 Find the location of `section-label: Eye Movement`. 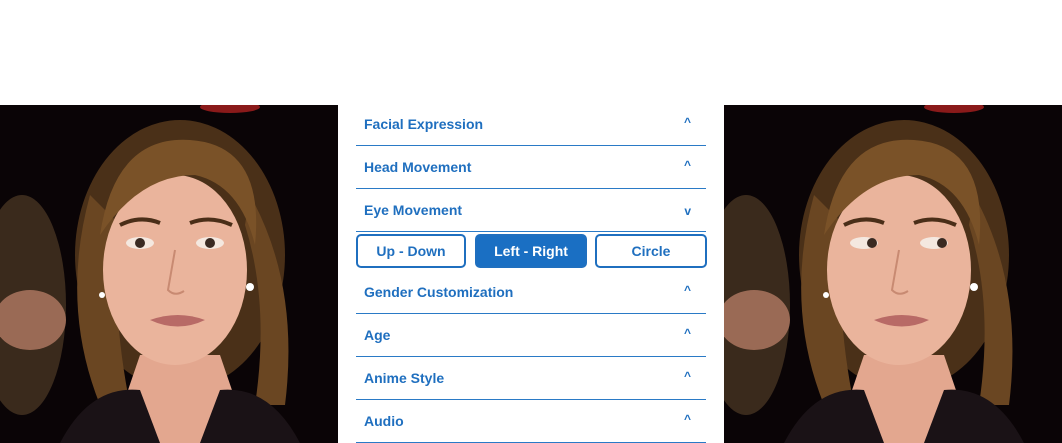

section-label: Eye Movement is located at coordinates (413, 210).